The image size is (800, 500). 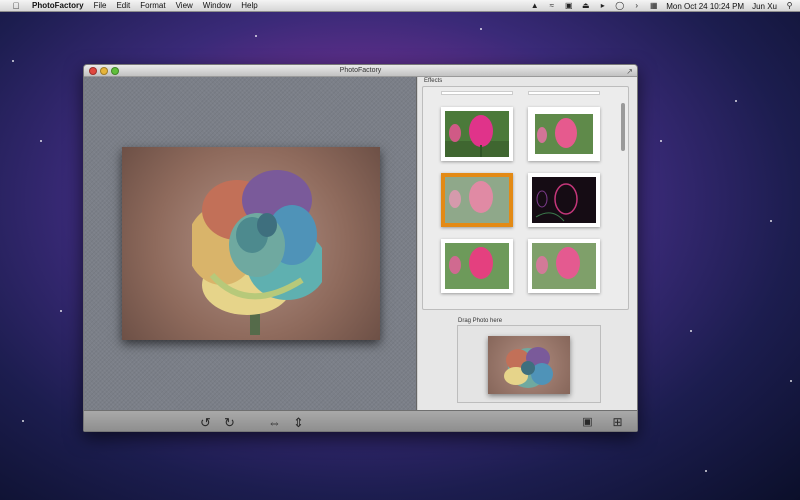 I want to click on effect-thumb-glow-edge, so click(x=564, y=200).